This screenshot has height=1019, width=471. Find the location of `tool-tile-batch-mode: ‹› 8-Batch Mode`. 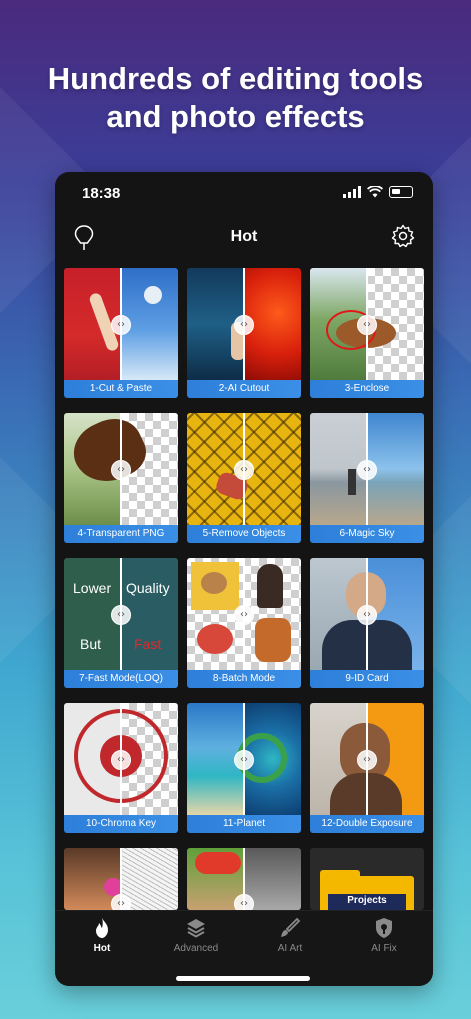

tool-tile-batch-mode: ‹› 8-Batch Mode is located at coordinates (244, 623).